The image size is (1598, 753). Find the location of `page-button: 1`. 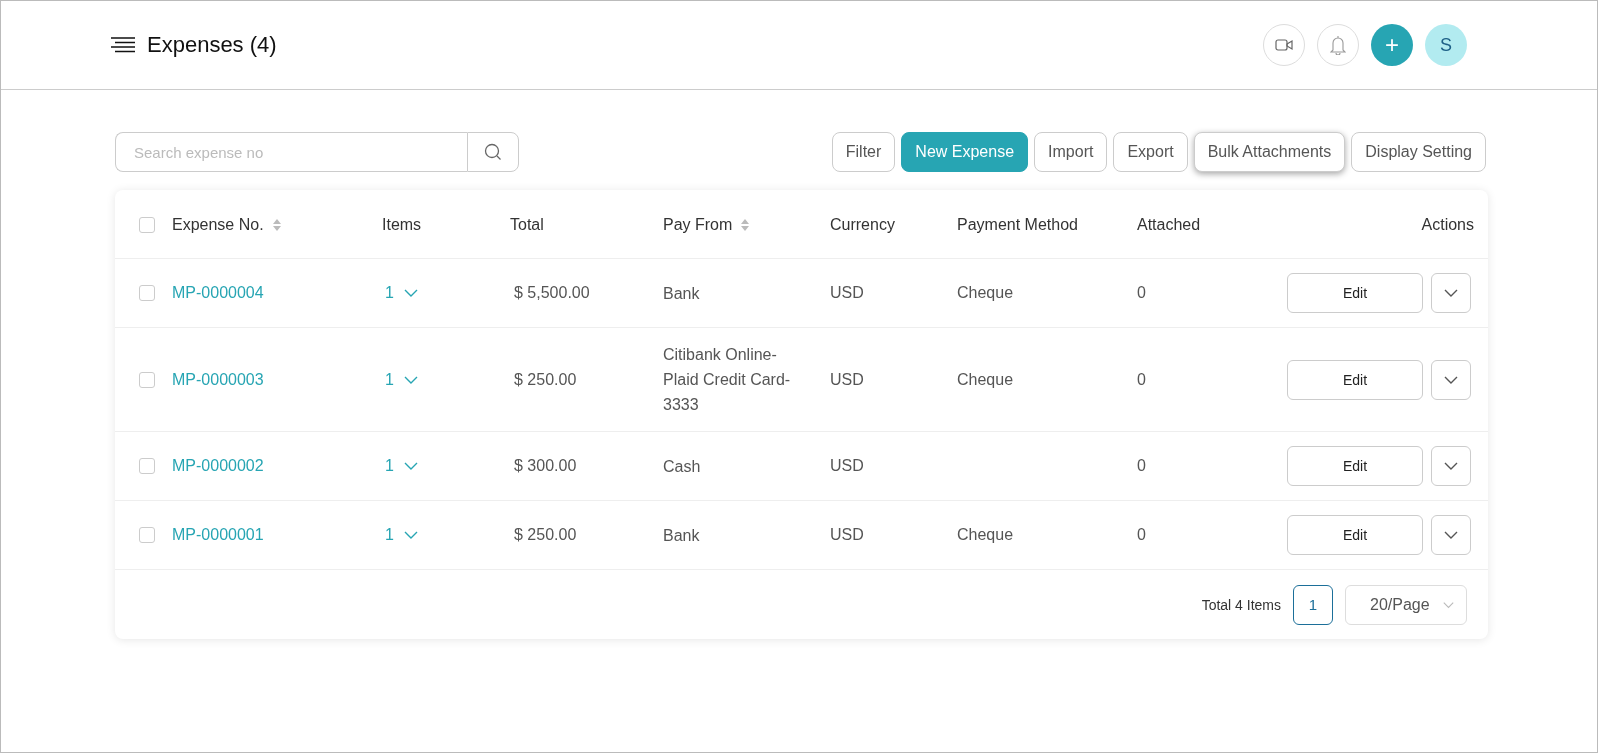

page-button: 1 is located at coordinates (1313, 604).